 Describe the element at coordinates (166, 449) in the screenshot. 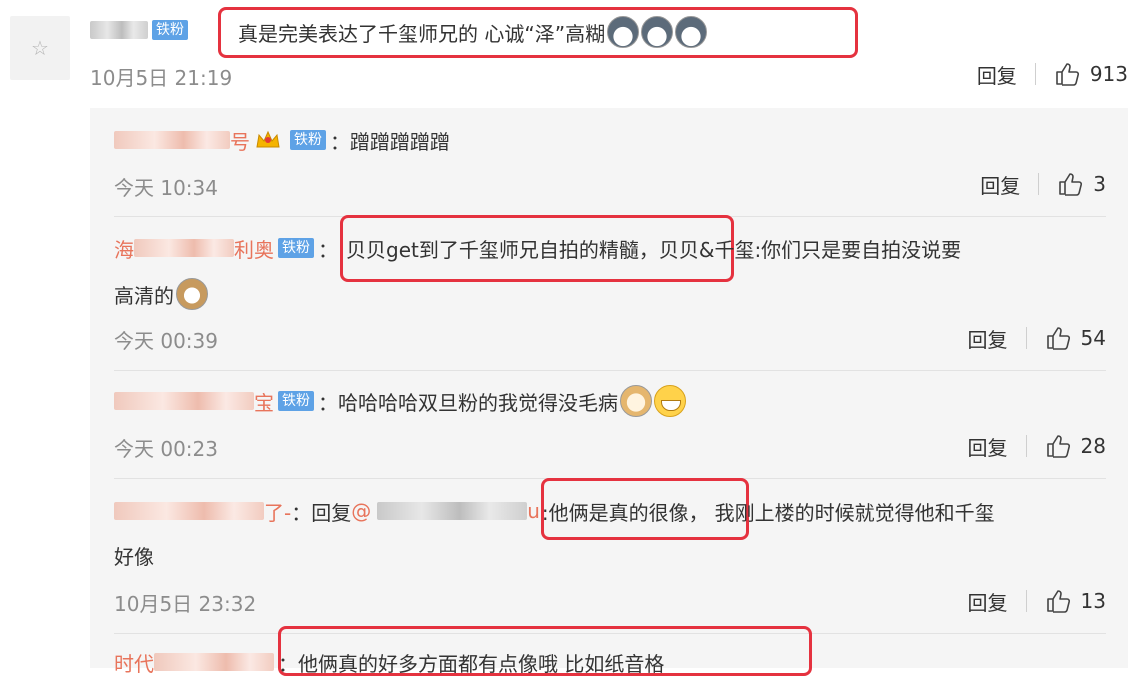

I see `reply-time: 今天 00:23` at that location.